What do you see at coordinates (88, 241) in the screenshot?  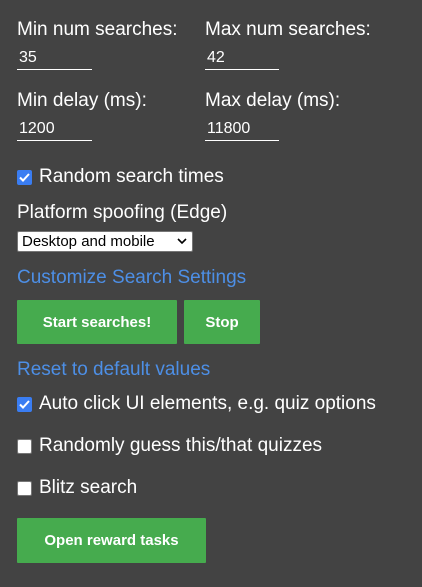 I see `platform-selected-value: Desktop and mobile` at bounding box center [88, 241].